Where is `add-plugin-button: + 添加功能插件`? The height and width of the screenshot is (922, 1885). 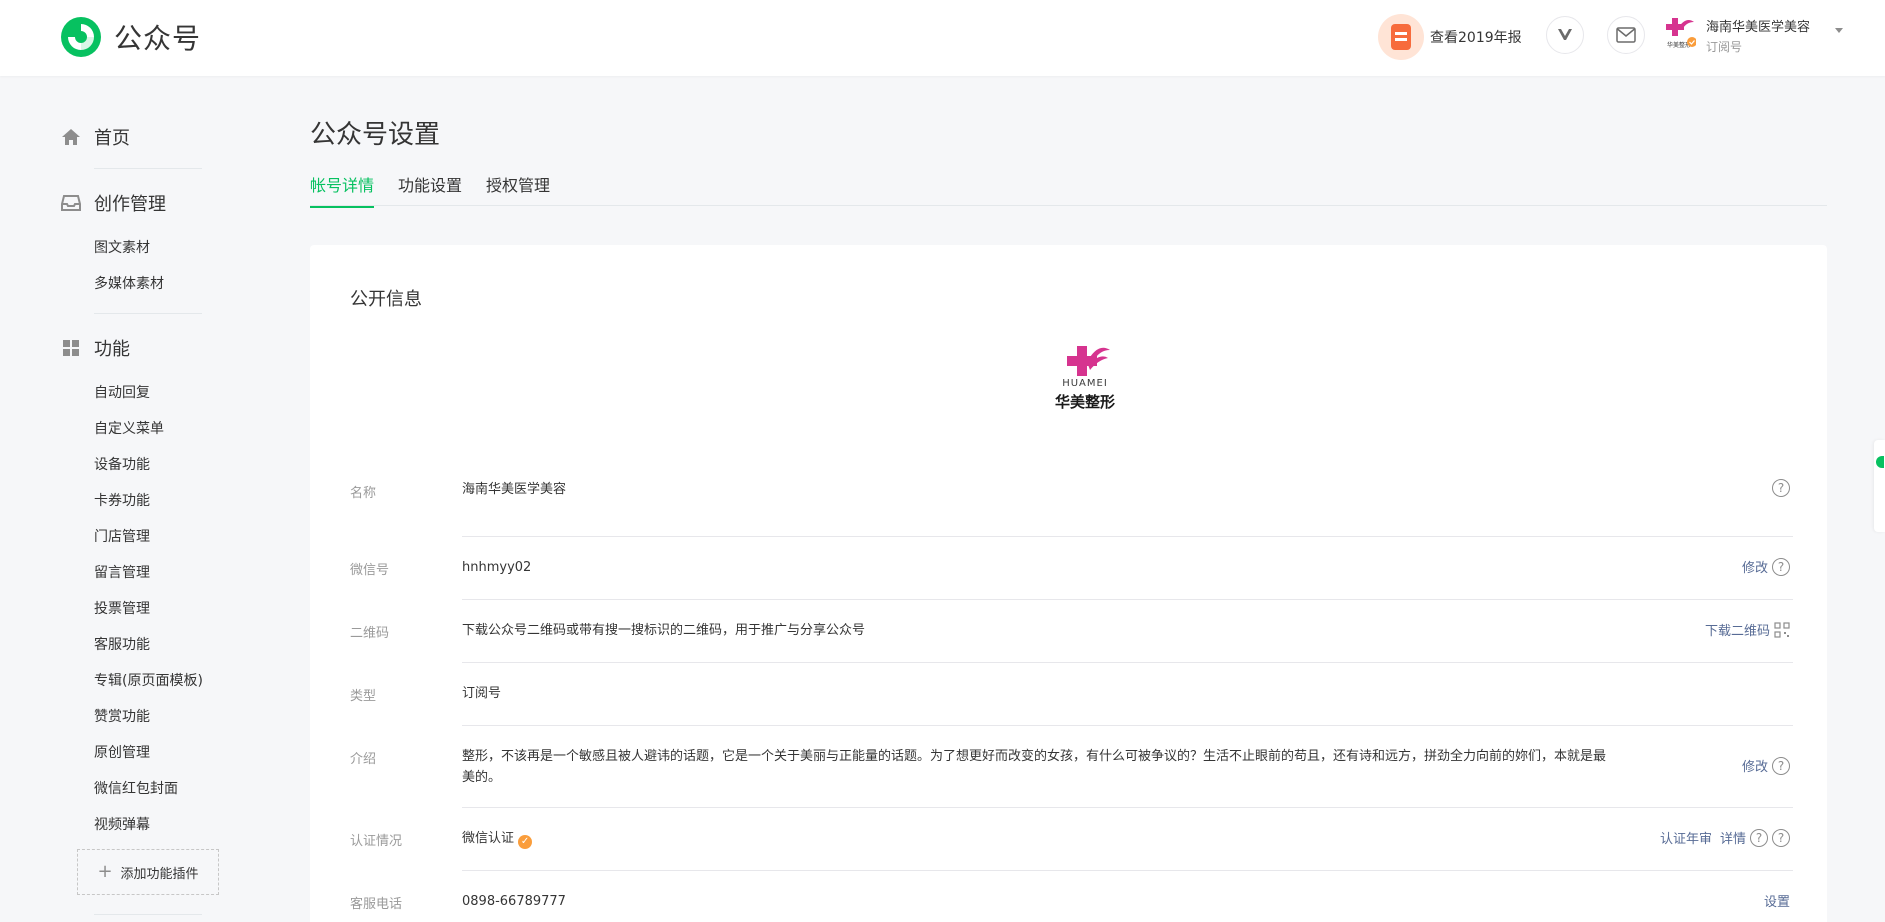
add-plugin-button: + 添加功能插件 is located at coordinates (148, 872).